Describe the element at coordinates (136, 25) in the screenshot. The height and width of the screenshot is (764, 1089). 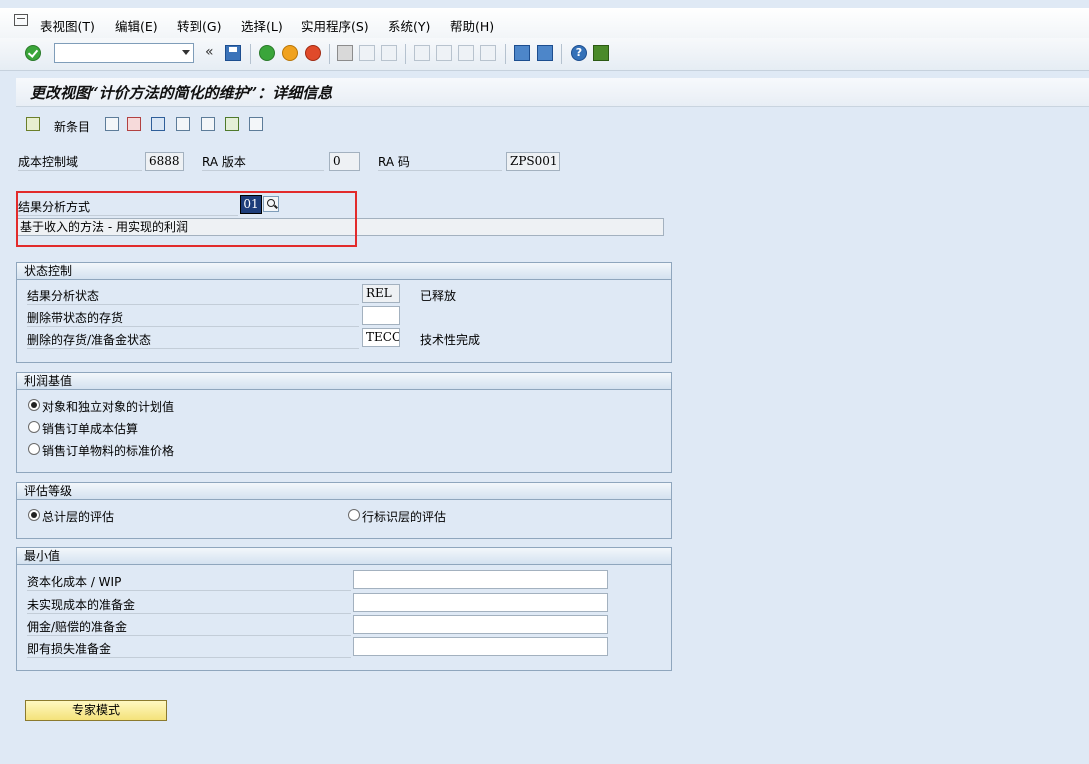
I see `menu-edit: 编辑(E)` at that location.